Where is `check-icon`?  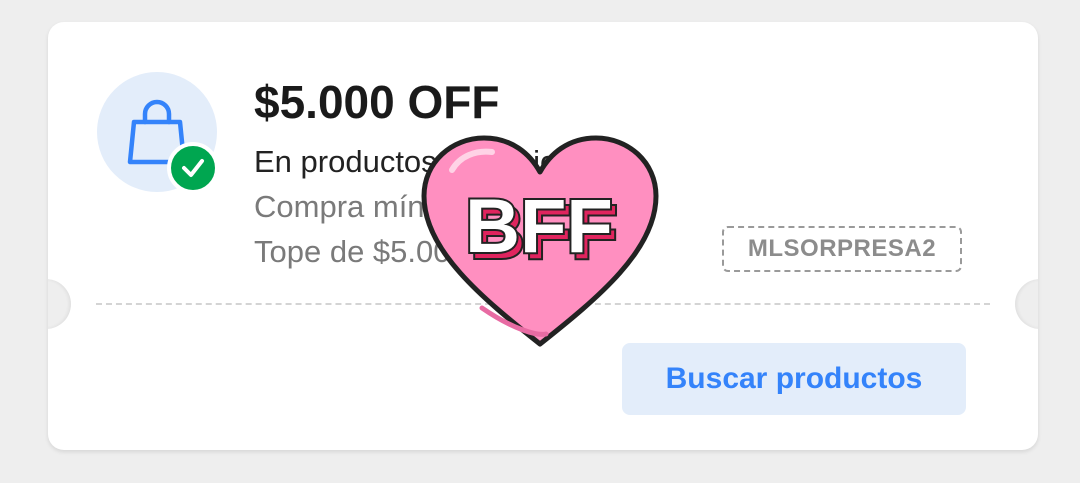
check-icon is located at coordinates (193, 168).